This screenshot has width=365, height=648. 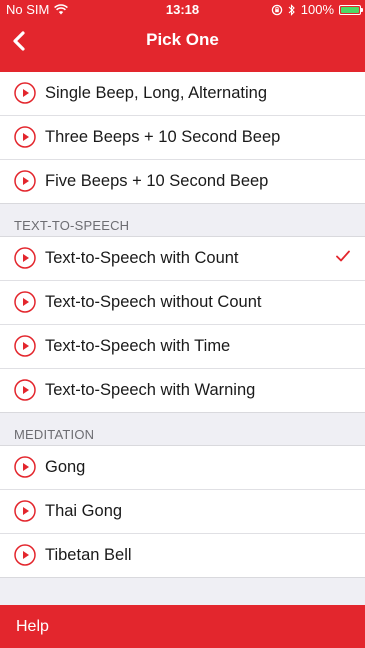 What do you see at coordinates (182, 220) in the screenshot?
I see `section-header: TEXT-TO-SPEECH` at bounding box center [182, 220].